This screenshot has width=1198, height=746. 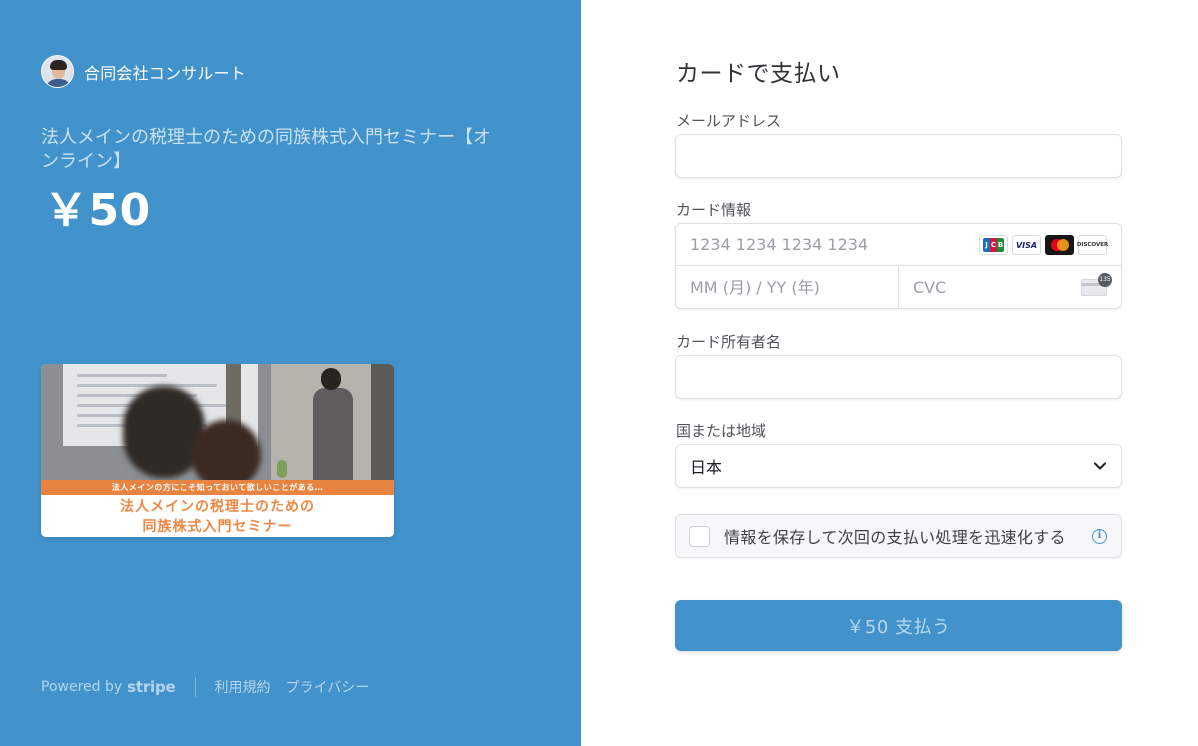 What do you see at coordinates (266, 149) in the screenshot?
I see `product-name: 法人メインの税理士のための同族株式入門セミナー【オンライン】` at bounding box center [266, 149].